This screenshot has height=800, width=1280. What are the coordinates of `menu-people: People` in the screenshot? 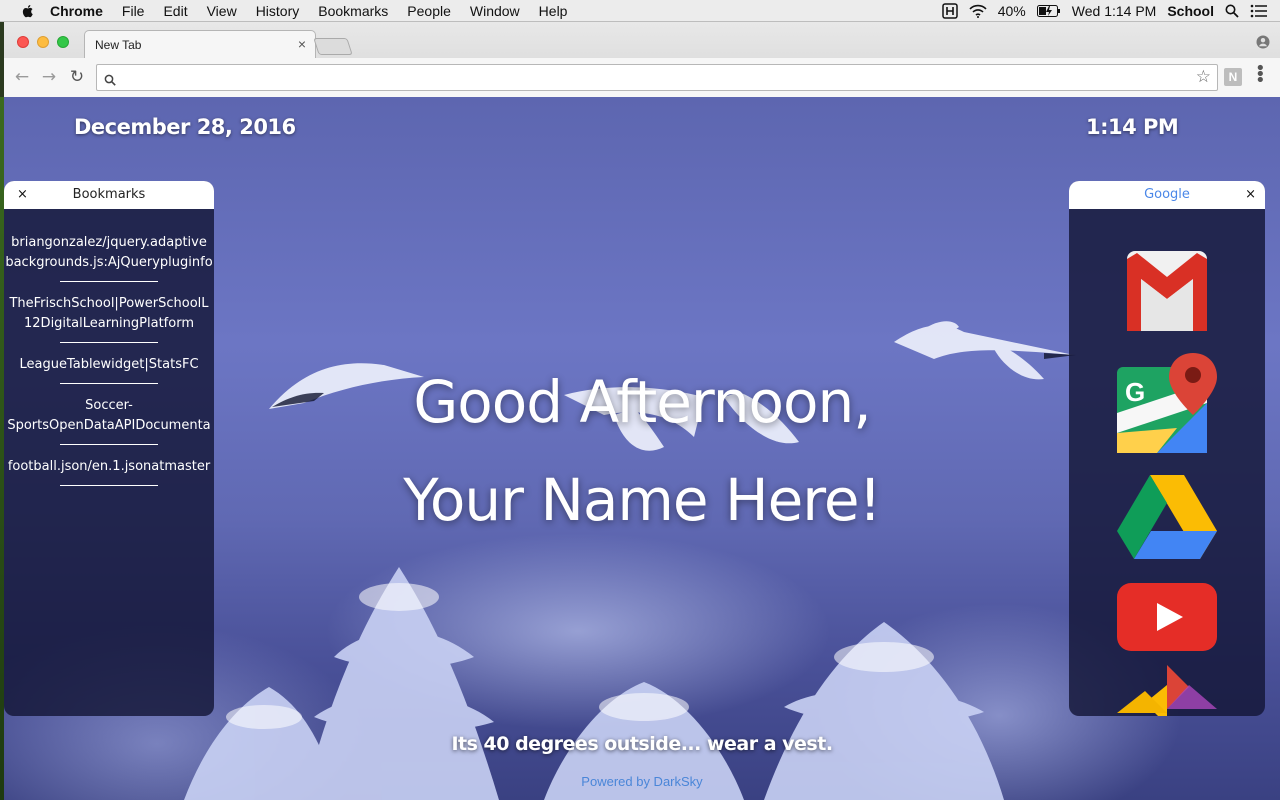 It's located at (429, 11).